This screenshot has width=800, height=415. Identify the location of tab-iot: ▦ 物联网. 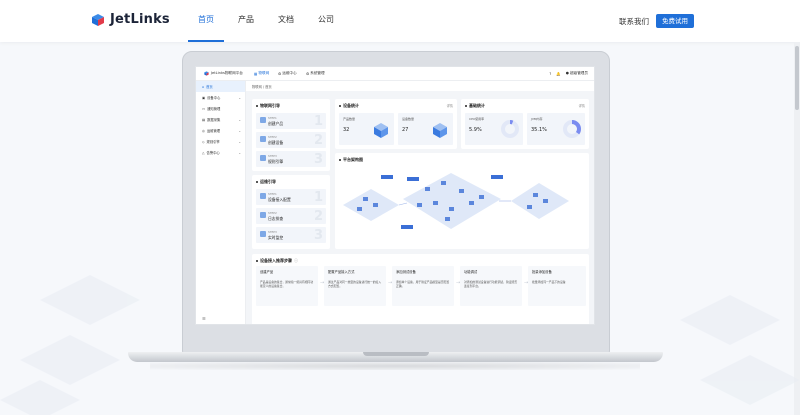
(261, 73).